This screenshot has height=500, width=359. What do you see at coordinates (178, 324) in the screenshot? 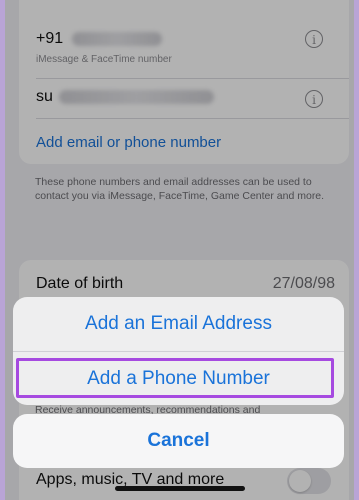
I see `add-email-address-button: Add an Email Address` at bounding box center [178, 324].